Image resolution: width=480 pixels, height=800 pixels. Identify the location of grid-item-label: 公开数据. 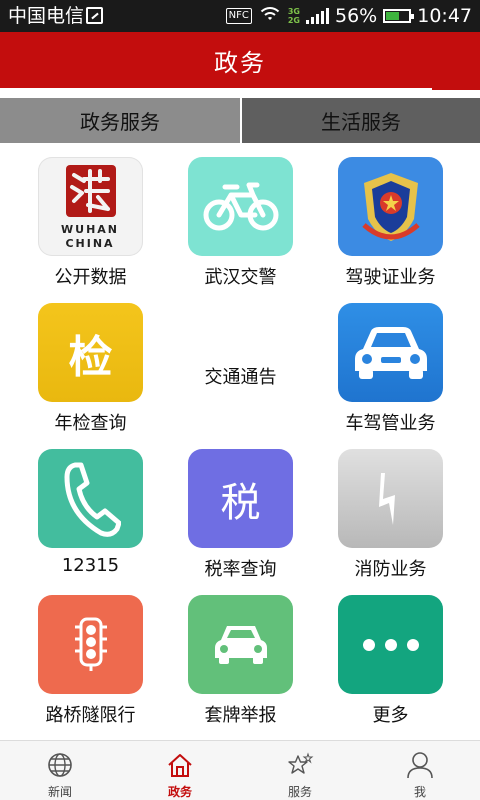
(90, 277).